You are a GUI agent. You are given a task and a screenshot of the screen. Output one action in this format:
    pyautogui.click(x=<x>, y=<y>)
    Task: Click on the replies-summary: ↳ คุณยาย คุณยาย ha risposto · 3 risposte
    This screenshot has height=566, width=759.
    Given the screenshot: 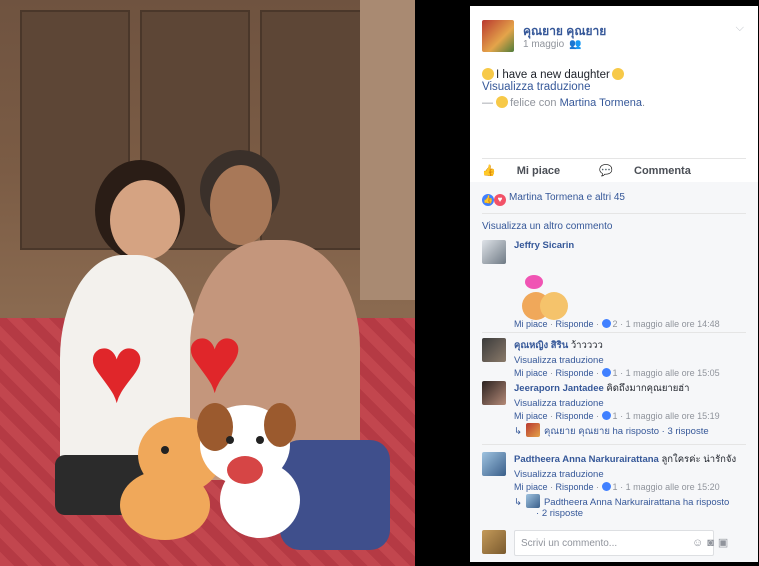 What is the action you would take?
    pyautogui.click(x=611, y=431)
    